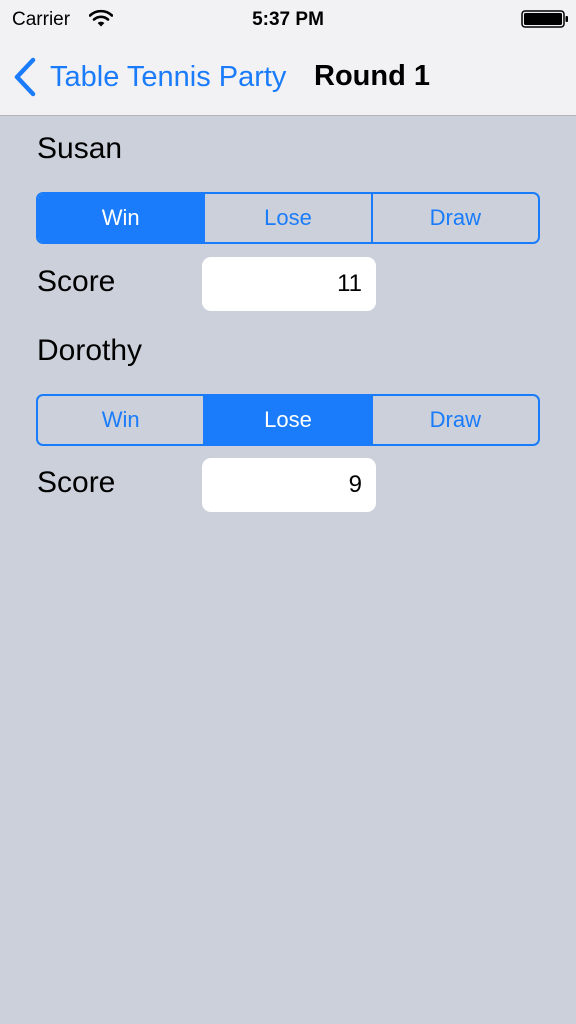  I want to click on score-input-susan, so click(289, 284).